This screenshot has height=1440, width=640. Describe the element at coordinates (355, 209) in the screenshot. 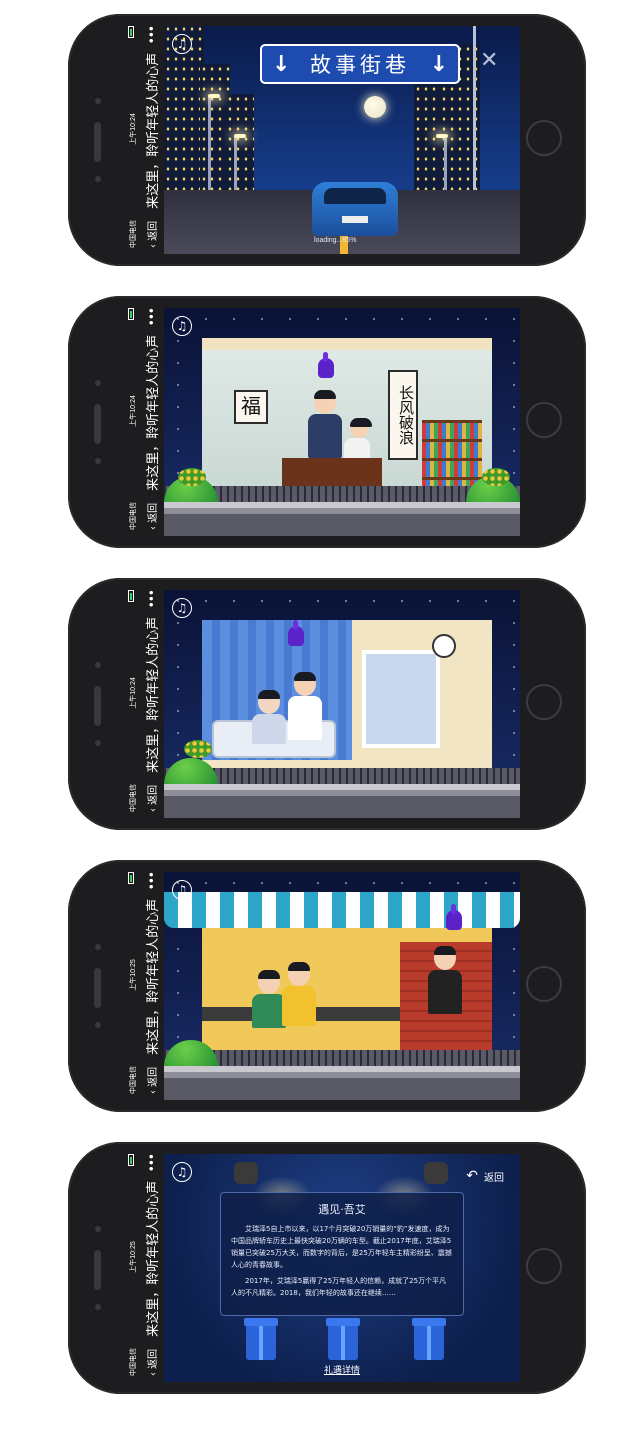

I see `blue-car` at that location.